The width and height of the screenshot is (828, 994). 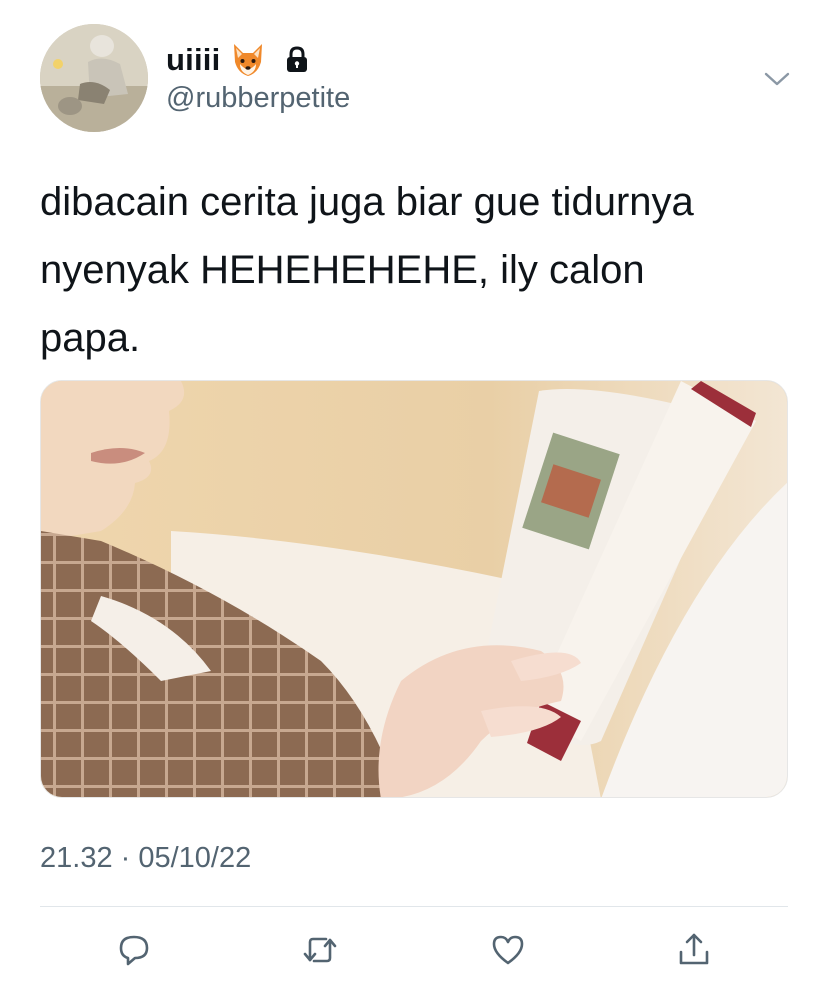 I want to click on divider, so click(x=414, y=906).